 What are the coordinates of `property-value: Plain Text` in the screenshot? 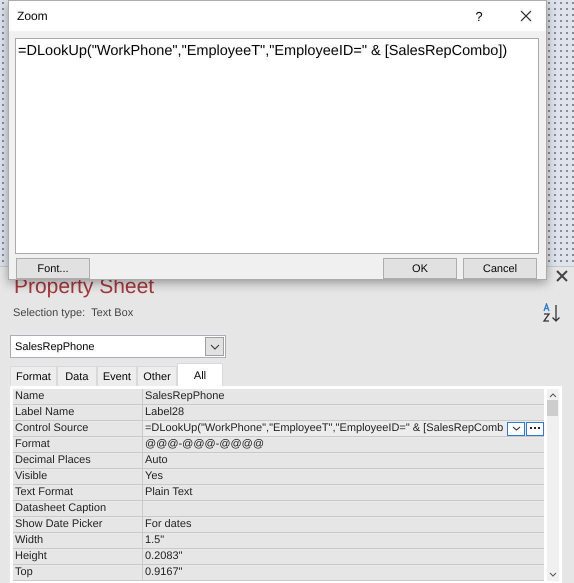 It's located at (168, 492).